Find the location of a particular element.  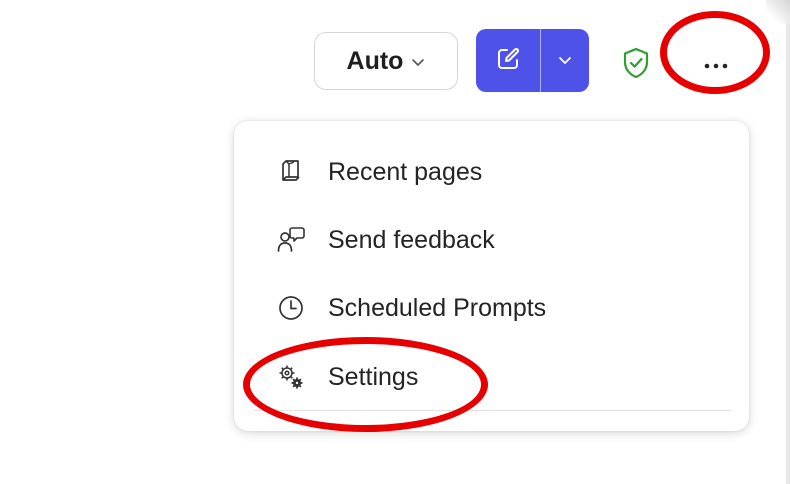

menu-item-label: Recent pages is located at coordinates (405, 171).